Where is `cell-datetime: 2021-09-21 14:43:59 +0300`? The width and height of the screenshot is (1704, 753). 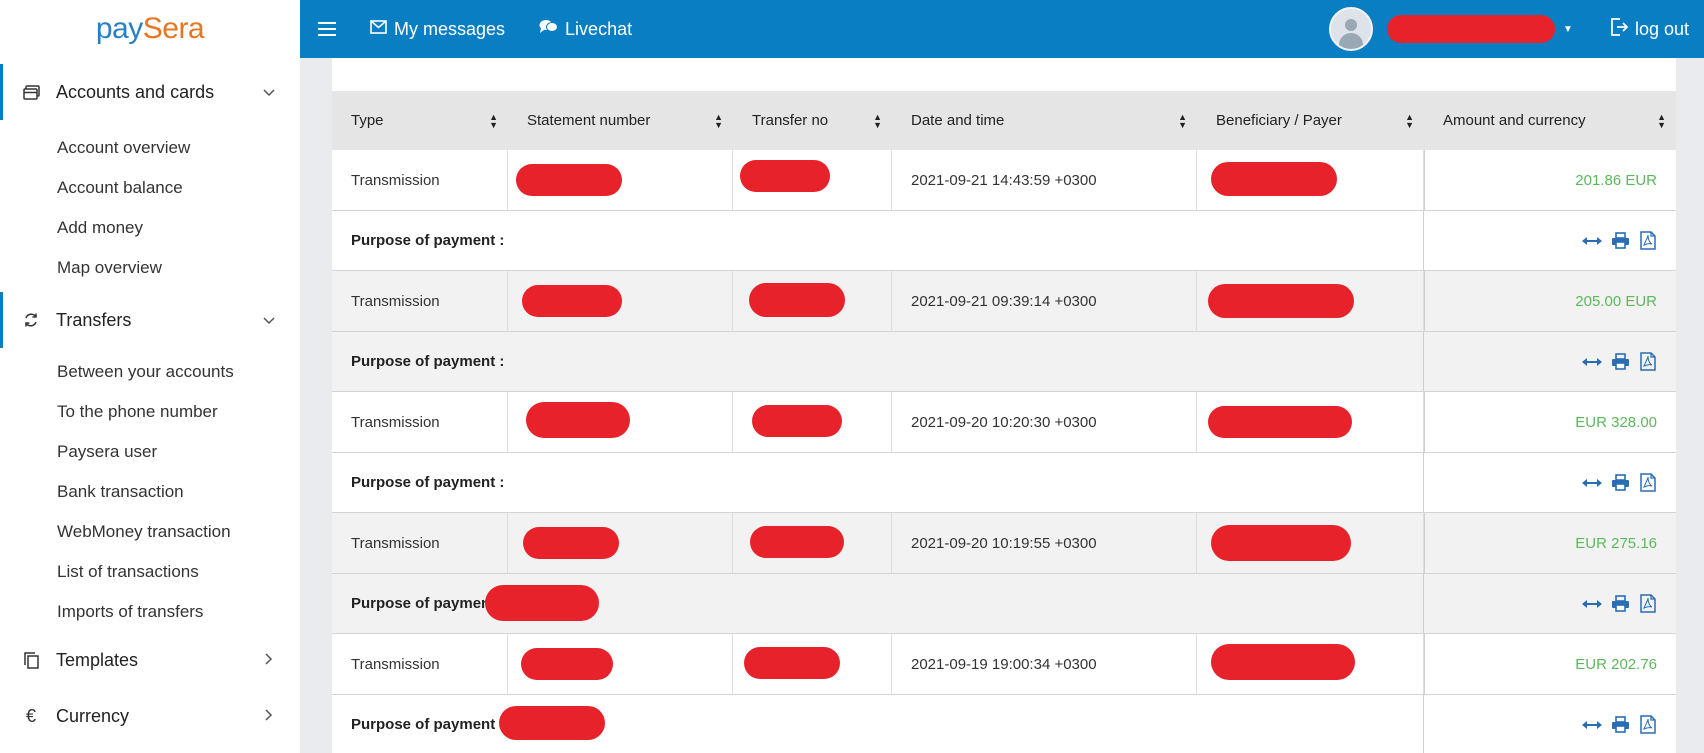
cell-datetime: 2021-09-21 14:43:59 +0300 is located at coordinates (1044, 180).